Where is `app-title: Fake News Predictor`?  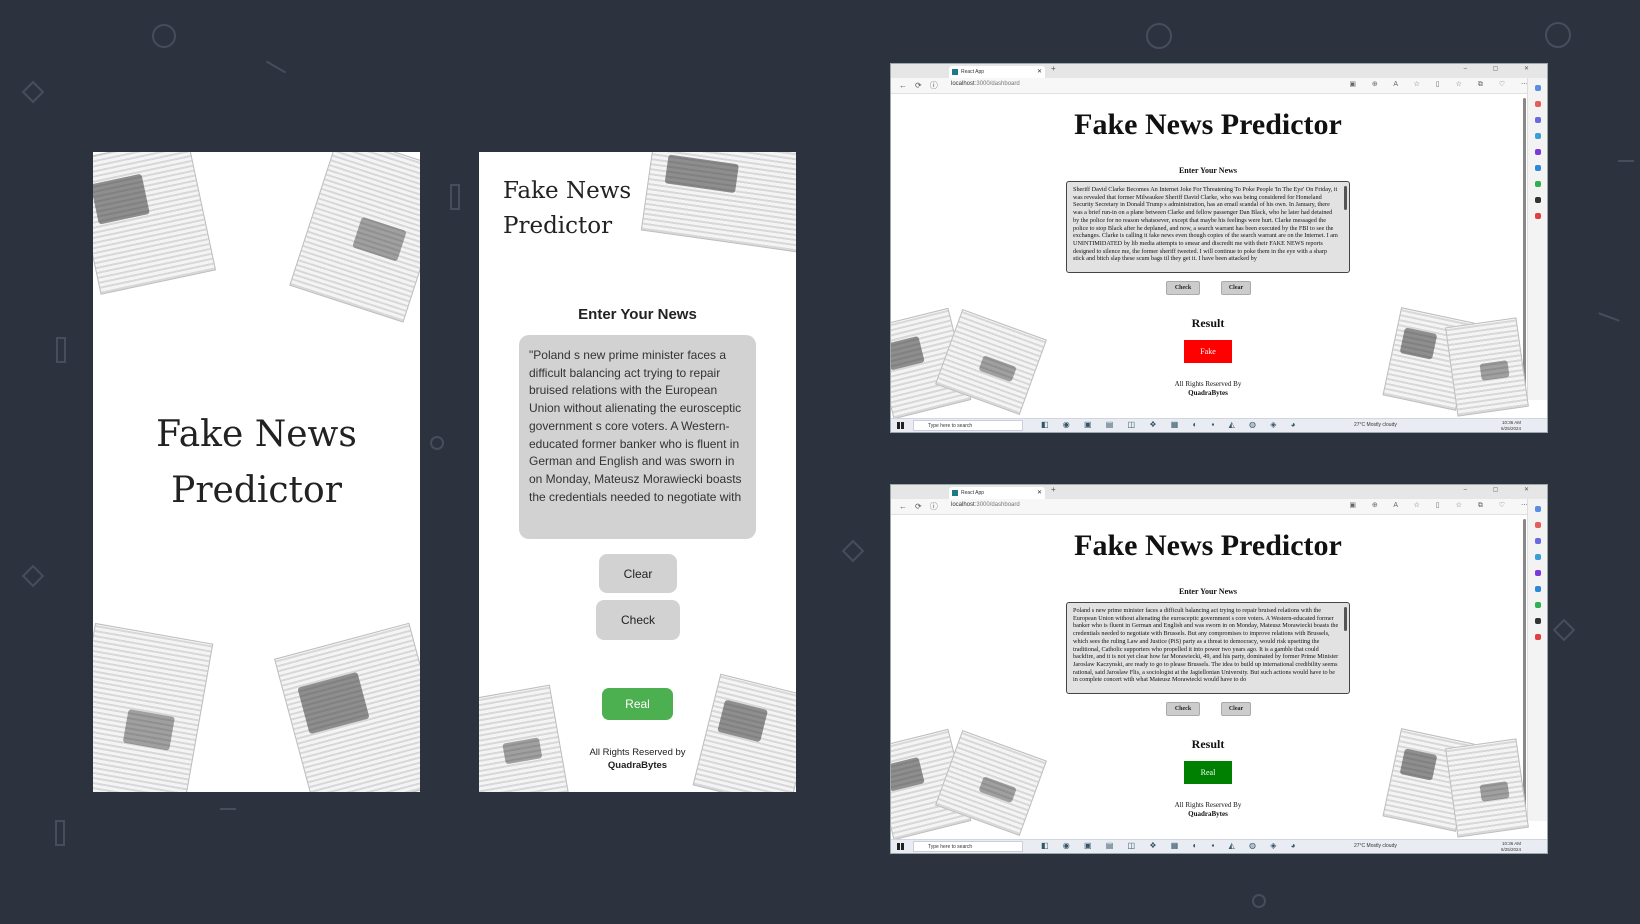 app-title: Fake News Predictor is located at coordinates (567, 208).